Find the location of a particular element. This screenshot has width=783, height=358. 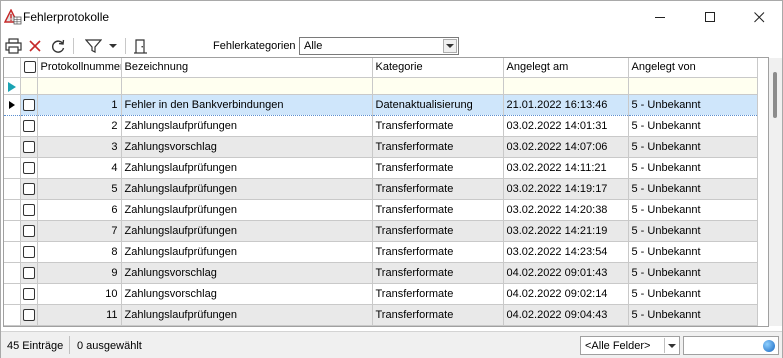

cell-angelegt-am: 03.02.2022 14:11:21 is located at coordinates (566, 168).